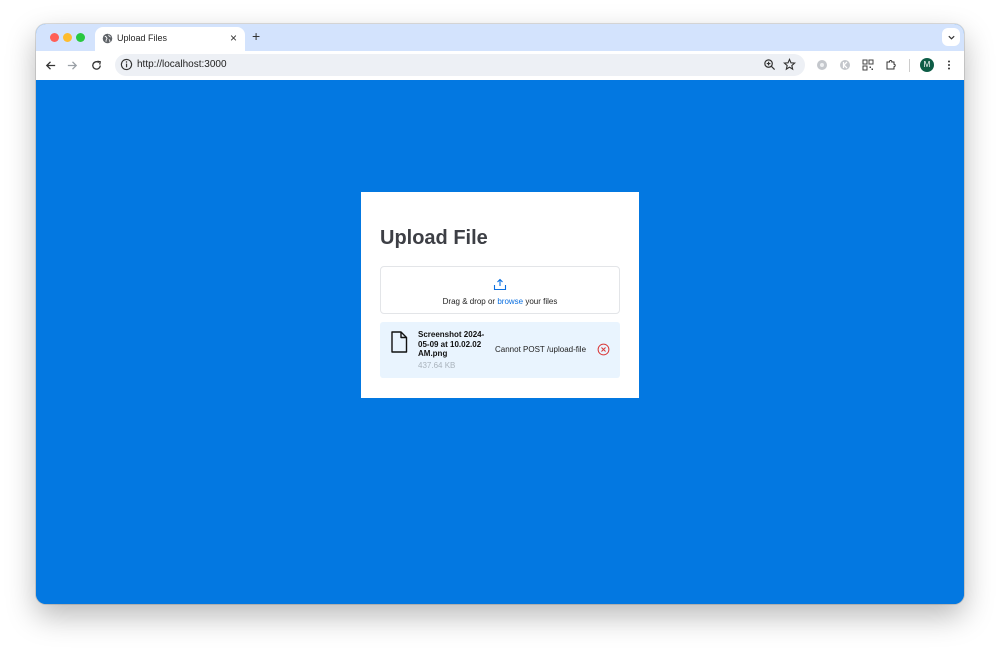  I want to click on tab-title: Upload Files, so click(142, 38).